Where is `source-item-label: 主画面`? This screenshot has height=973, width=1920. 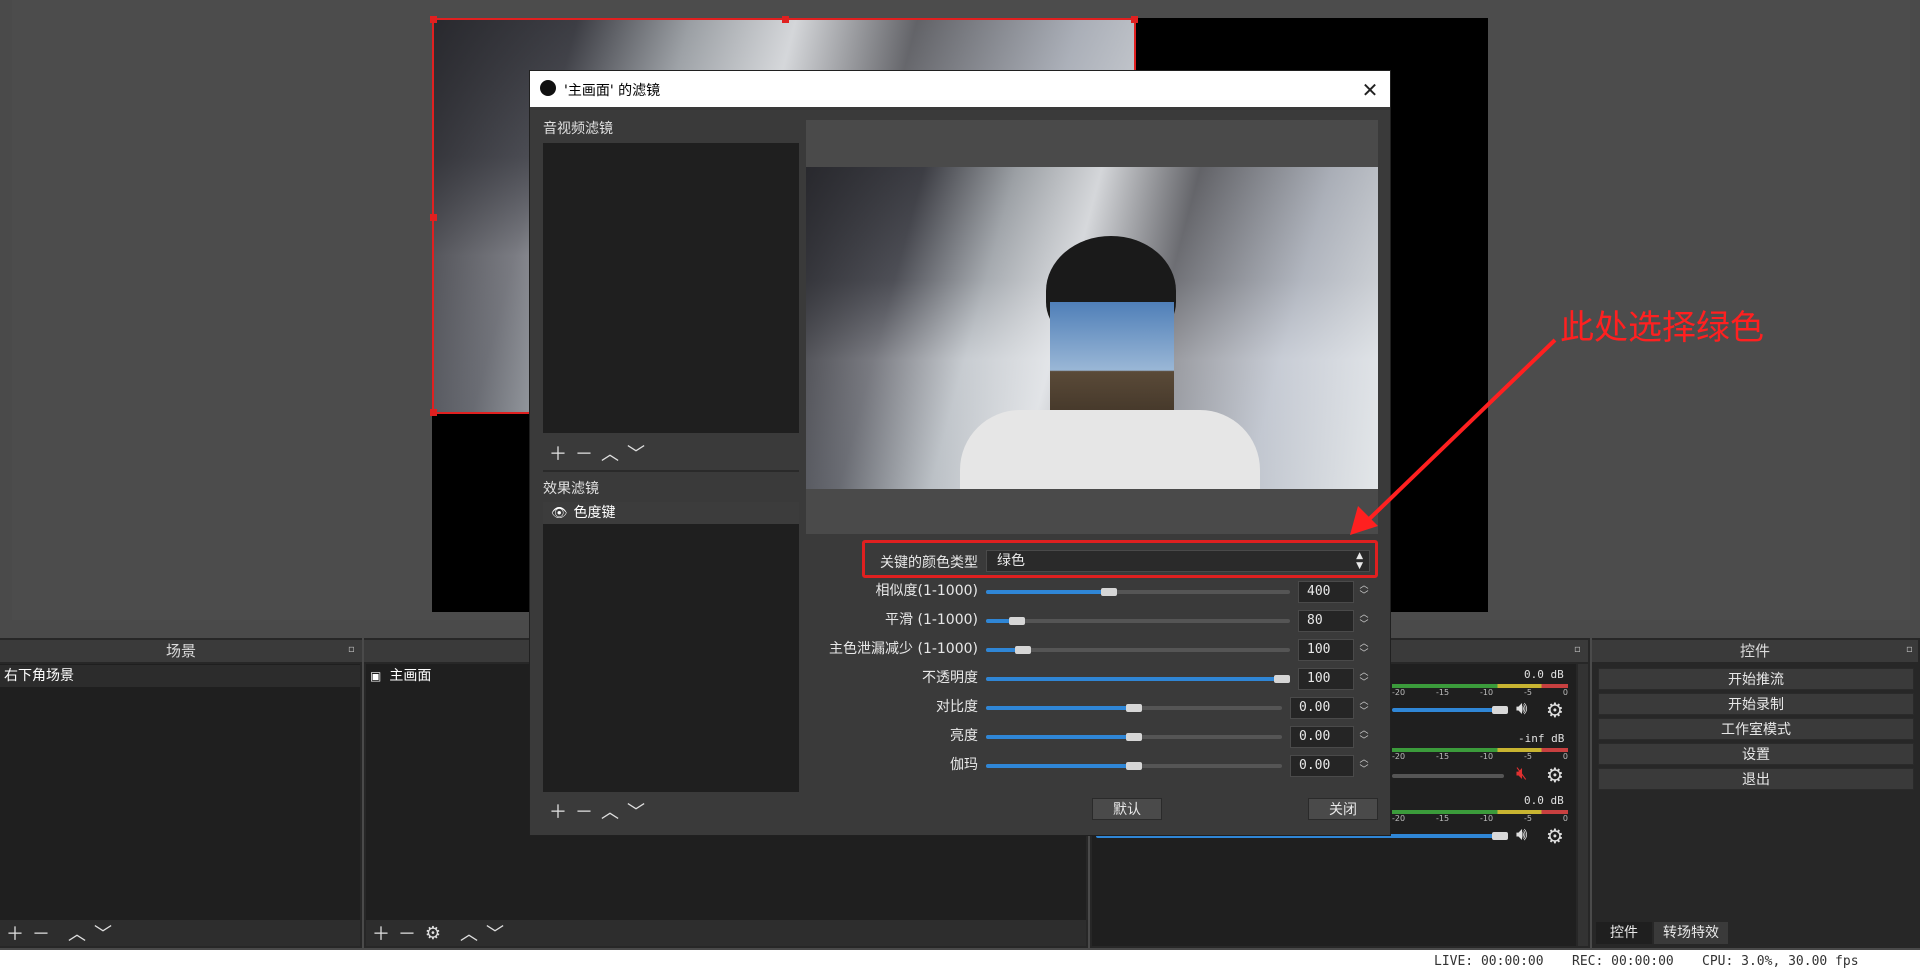 source-item-label: 主画面 is located at coordinates (410, 676).